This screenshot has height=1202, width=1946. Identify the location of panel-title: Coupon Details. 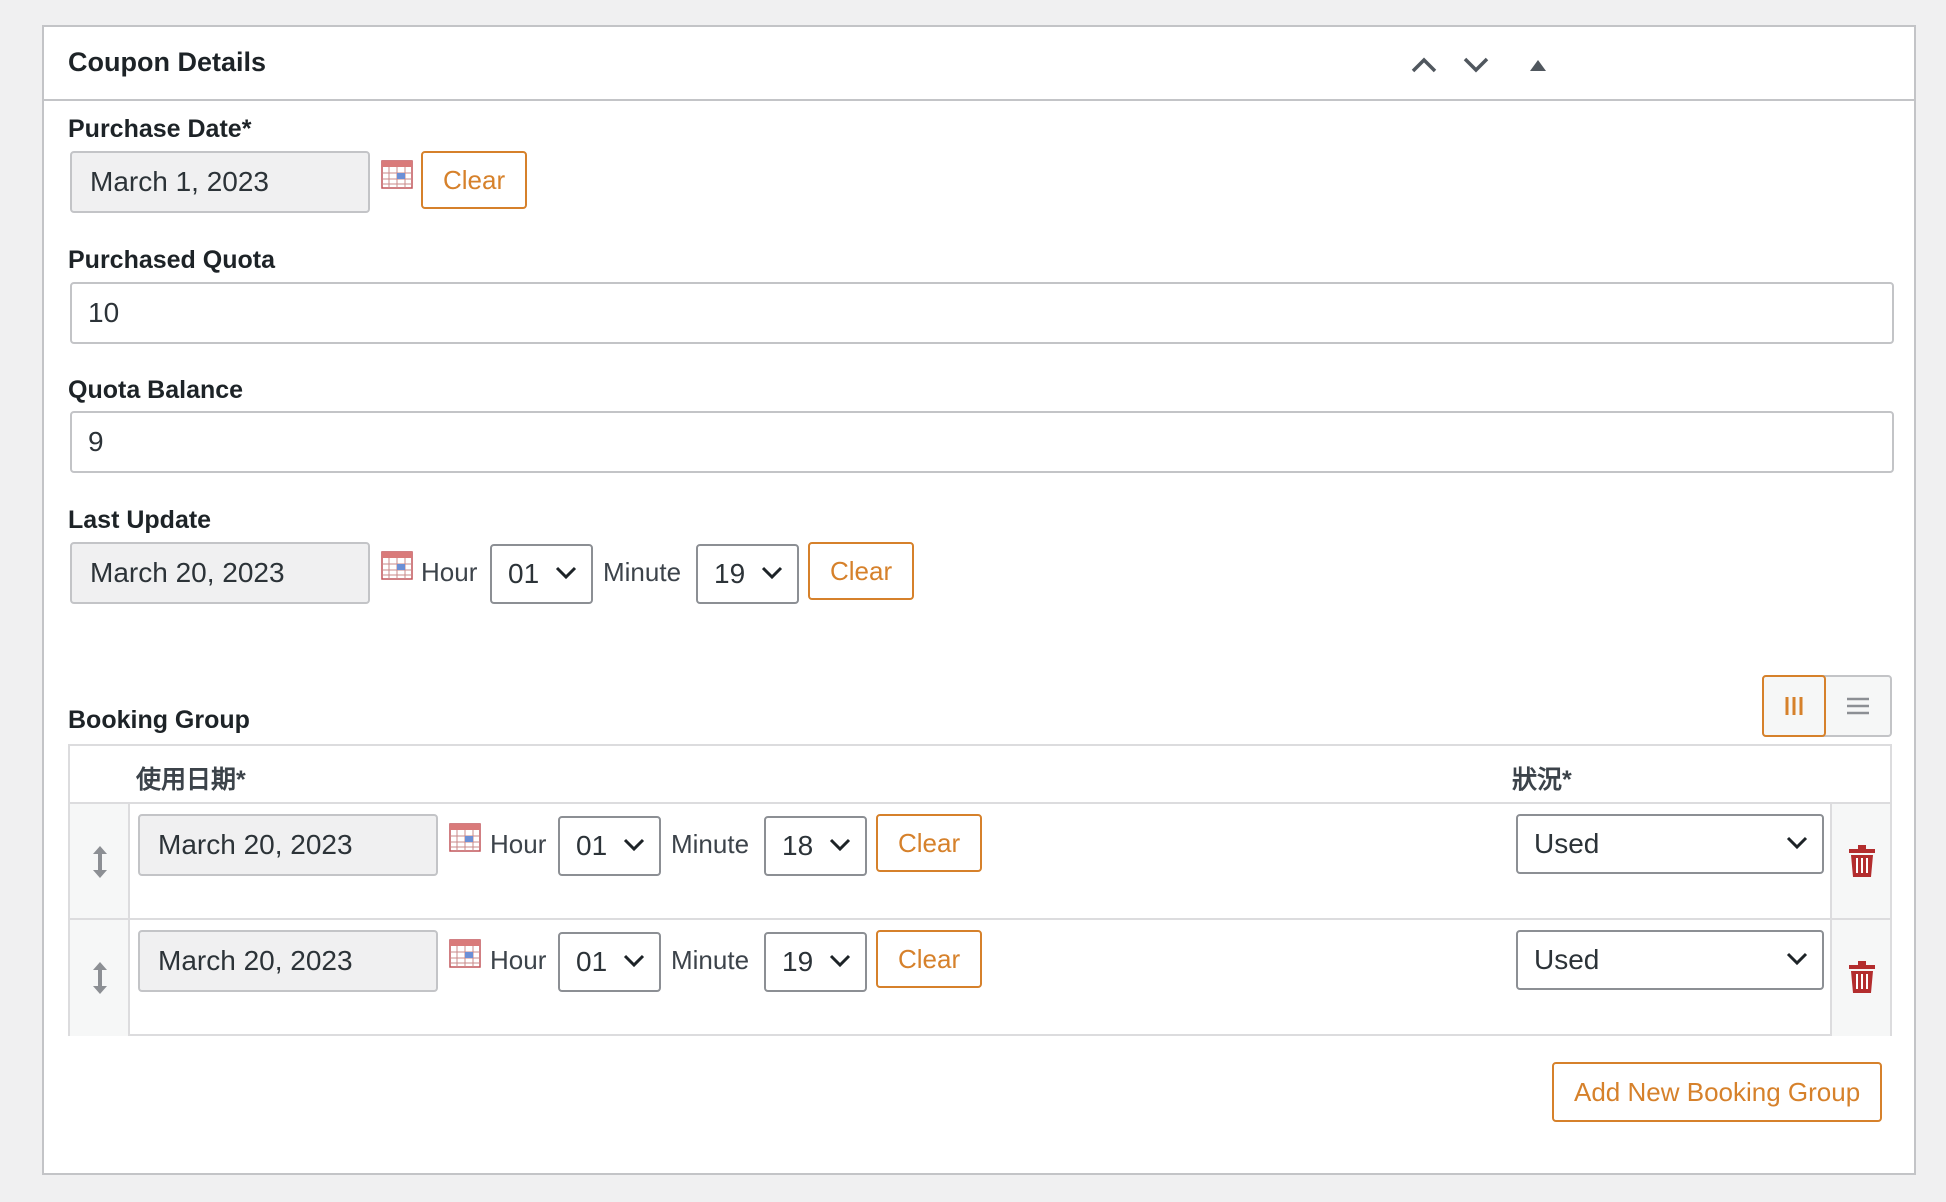
(167, 62).